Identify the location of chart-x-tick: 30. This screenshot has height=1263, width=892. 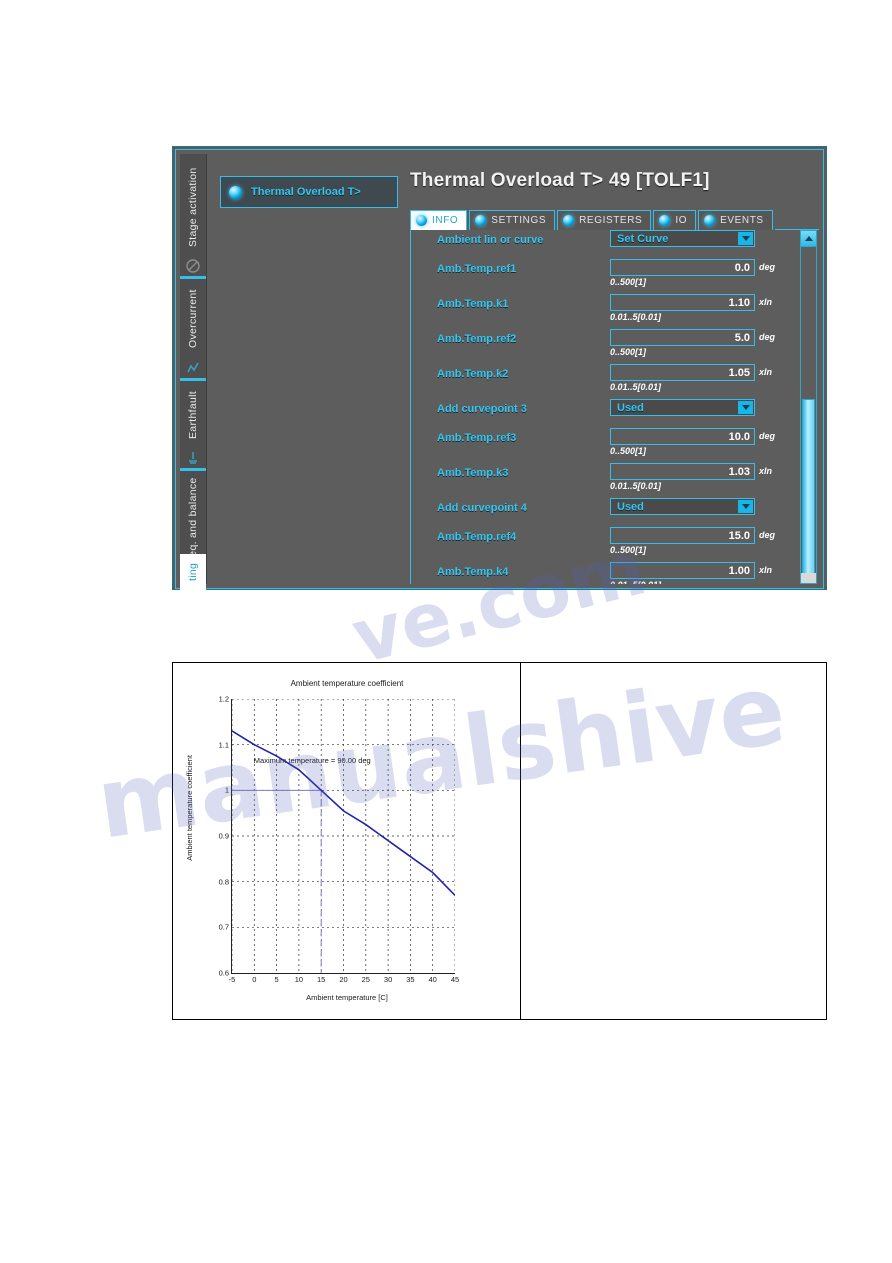
(388, 979).